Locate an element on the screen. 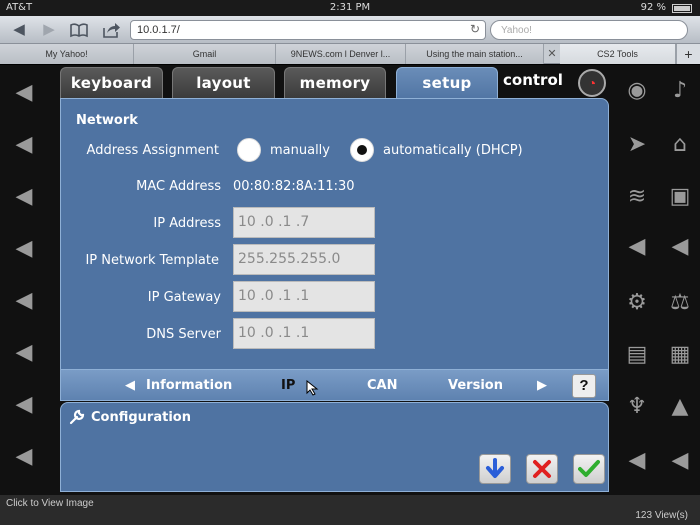  tab-memory: memory is located at coordinates (335, 83).